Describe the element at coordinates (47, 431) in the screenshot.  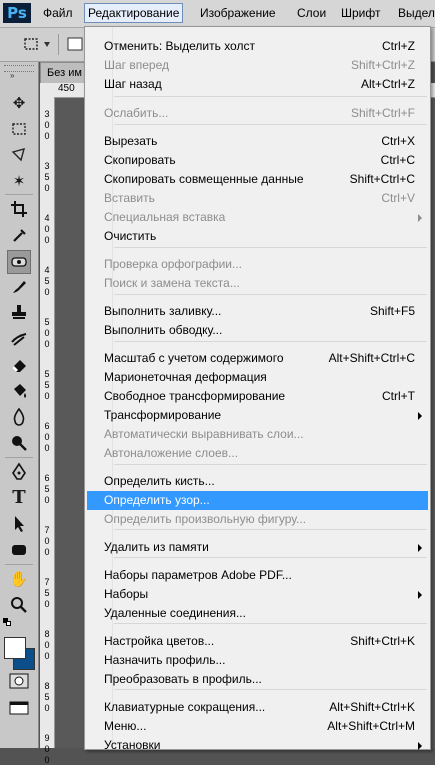
I see `vertical-ruler: 300350400450500550600650700750800850900` at that location.